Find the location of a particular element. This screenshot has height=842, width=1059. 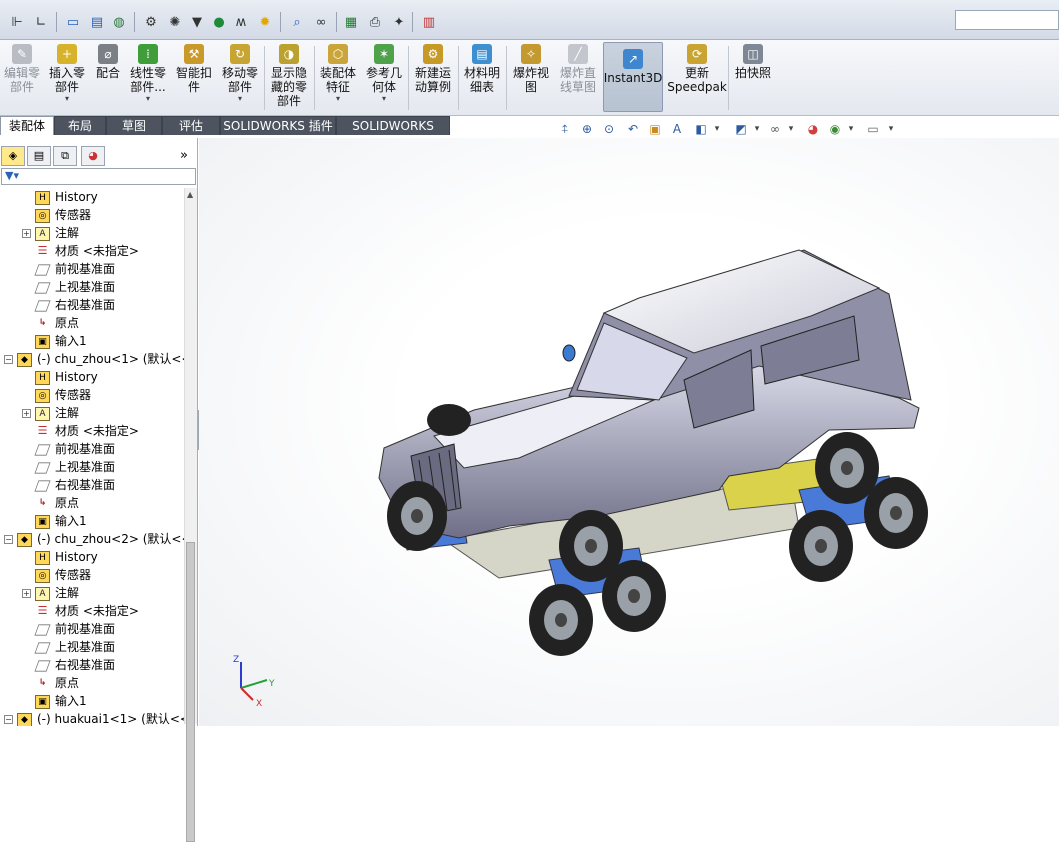

tab-evaluate: 评估 is located at coordinates (191, 125).